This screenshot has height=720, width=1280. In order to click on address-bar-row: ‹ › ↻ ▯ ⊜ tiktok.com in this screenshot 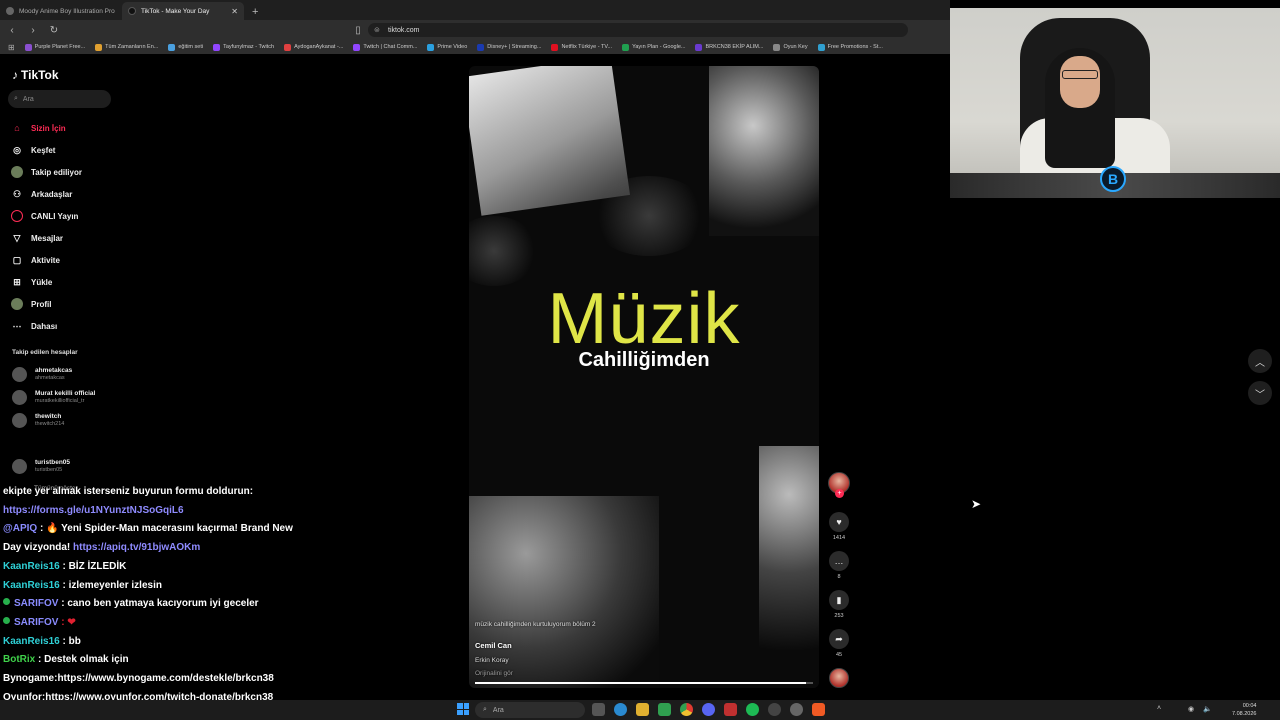, I will do `click(475, 30)`.